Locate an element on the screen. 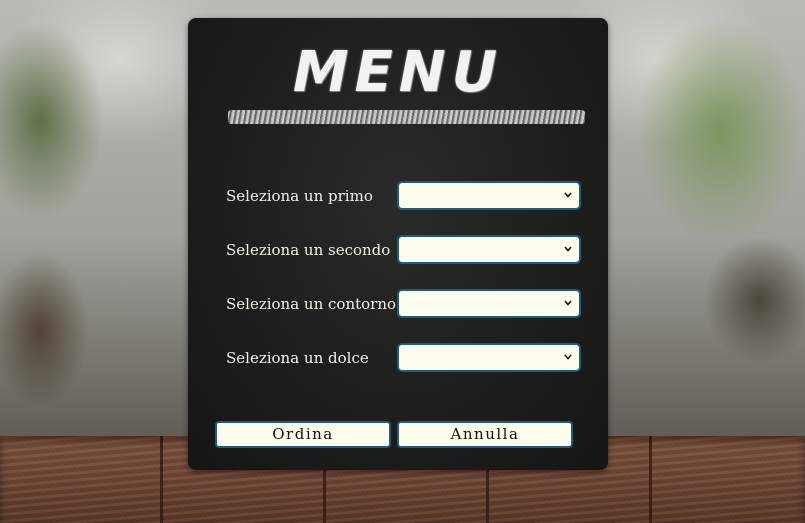  select-primo is located at coordinates (489, 195).